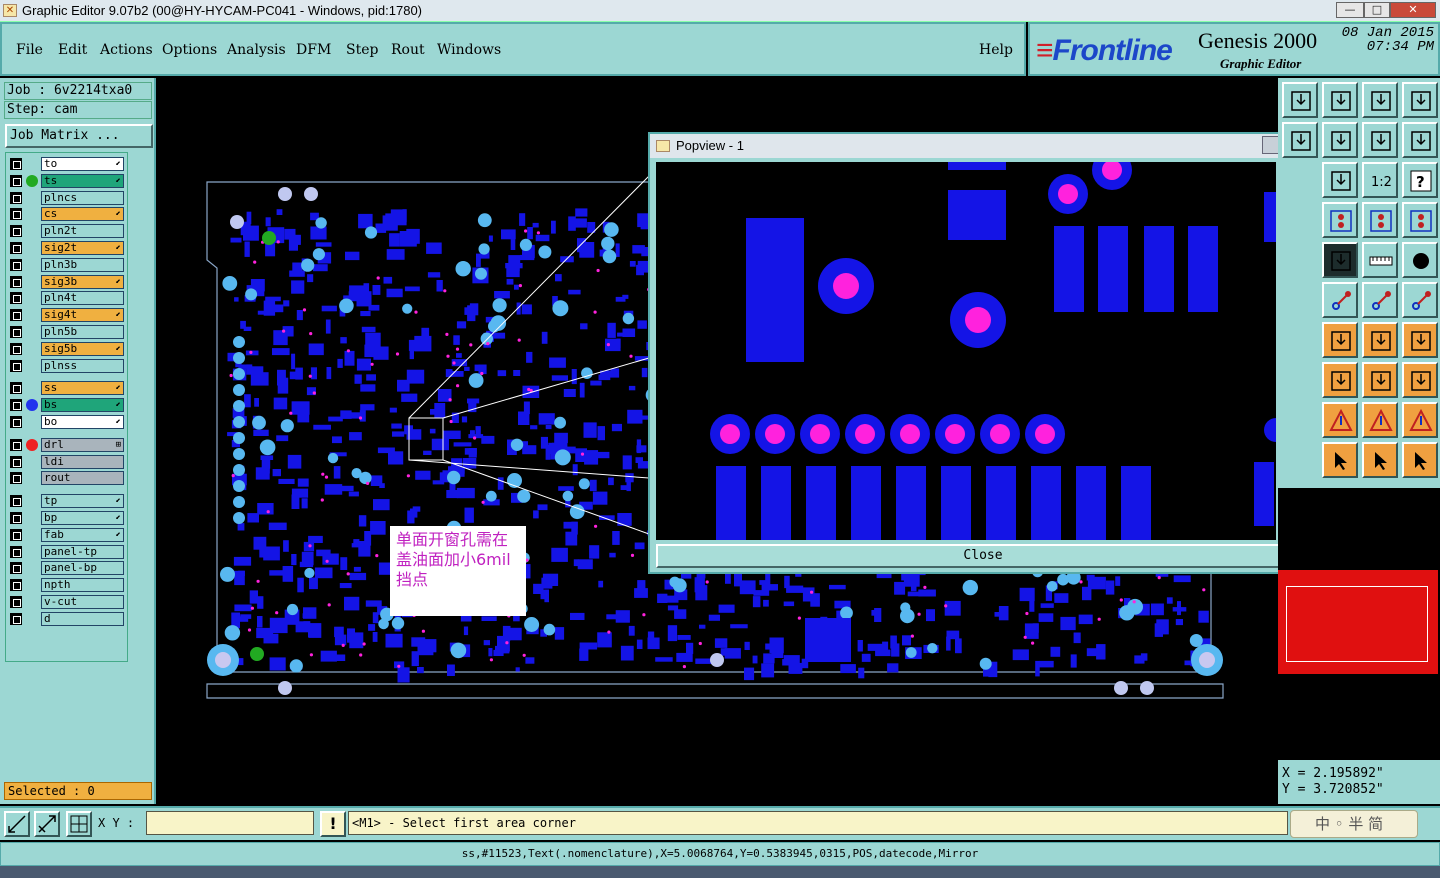  Describe the element at coordinates (82, 231) in the screenshot. I see `layer-name: pln2t` at that location.